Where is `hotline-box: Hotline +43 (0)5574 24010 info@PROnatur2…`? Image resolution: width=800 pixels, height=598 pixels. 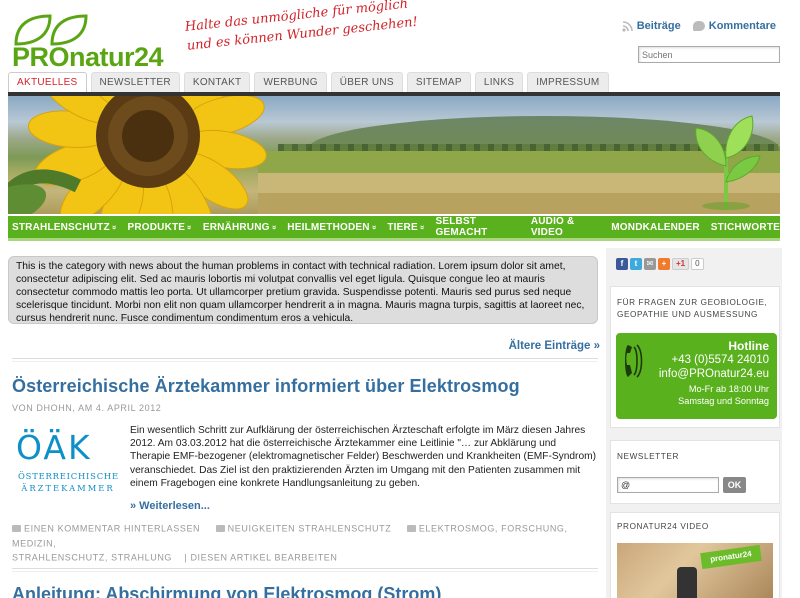 hotline-box: Hotline +43 (0)5574 24010 info@PROnatur2… is located at coordinates (696, 376).